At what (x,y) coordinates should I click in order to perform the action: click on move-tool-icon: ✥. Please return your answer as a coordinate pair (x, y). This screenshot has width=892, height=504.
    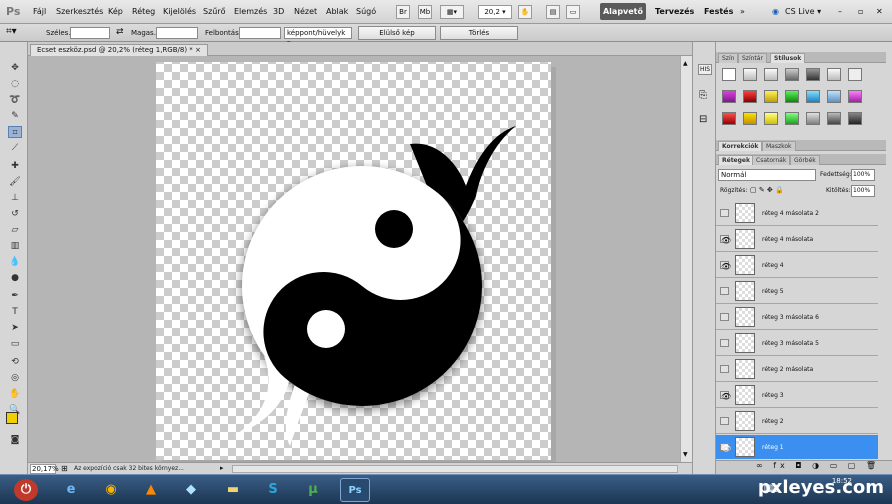
    Looking at the image, I should click on (15, 68).